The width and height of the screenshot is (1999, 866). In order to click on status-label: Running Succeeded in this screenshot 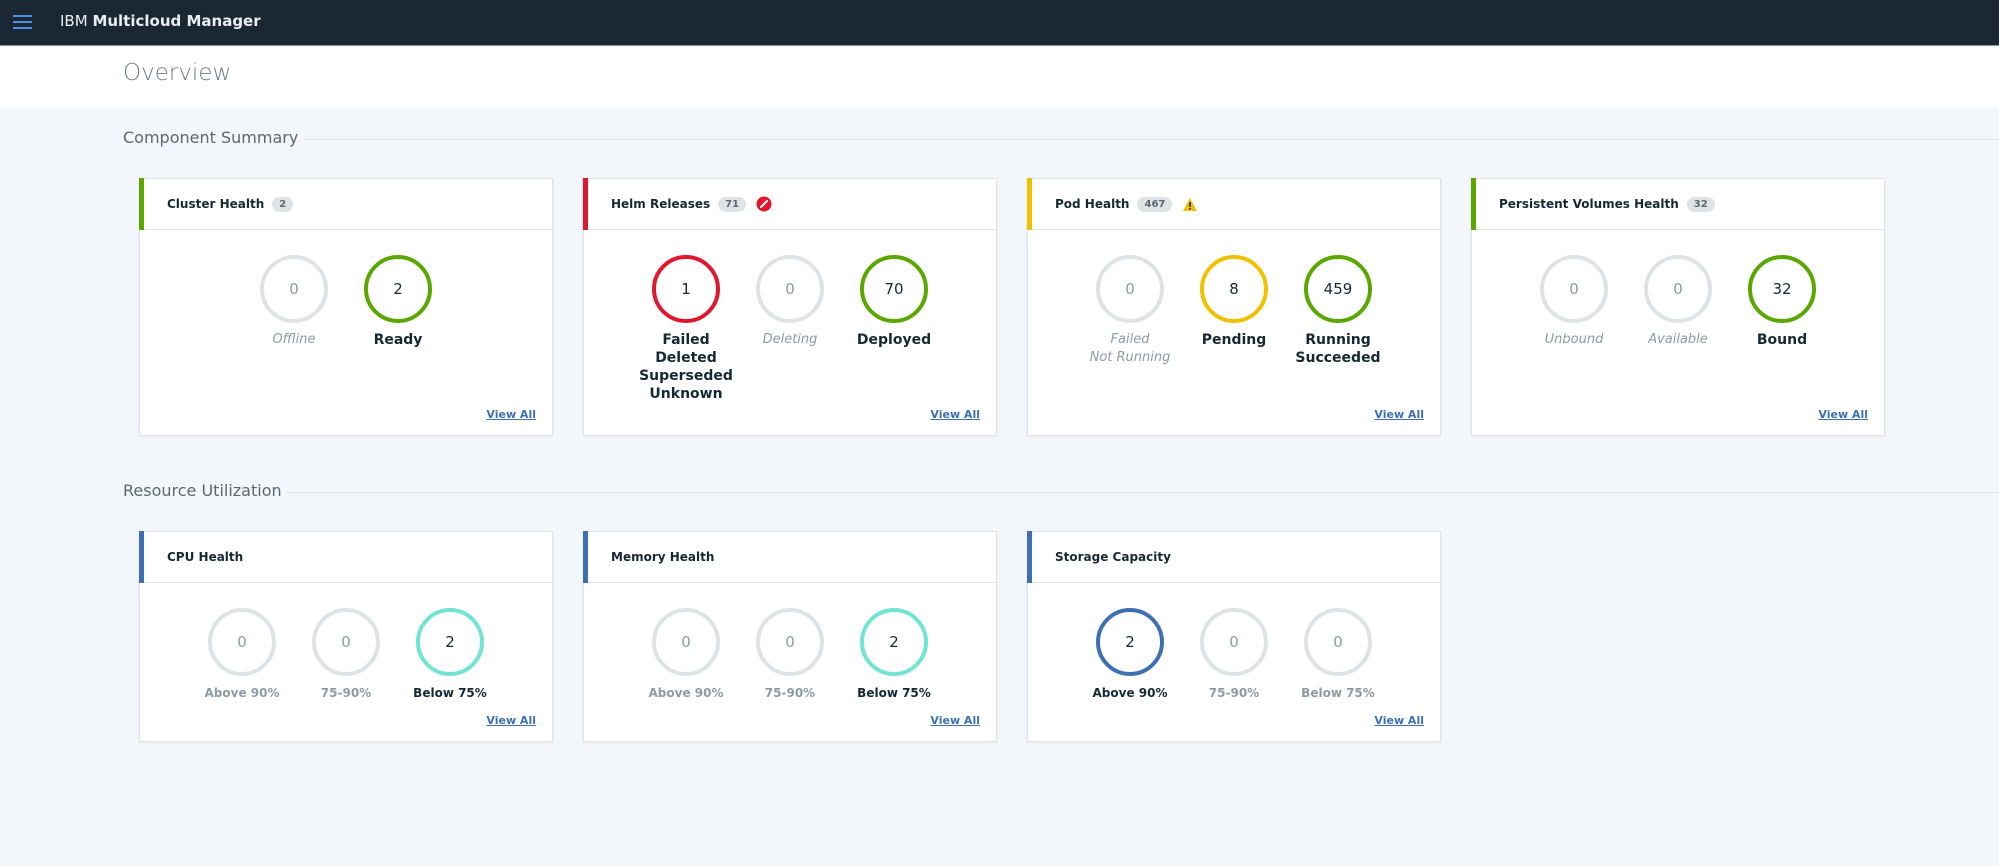, I will do `click(1338, 349)`.